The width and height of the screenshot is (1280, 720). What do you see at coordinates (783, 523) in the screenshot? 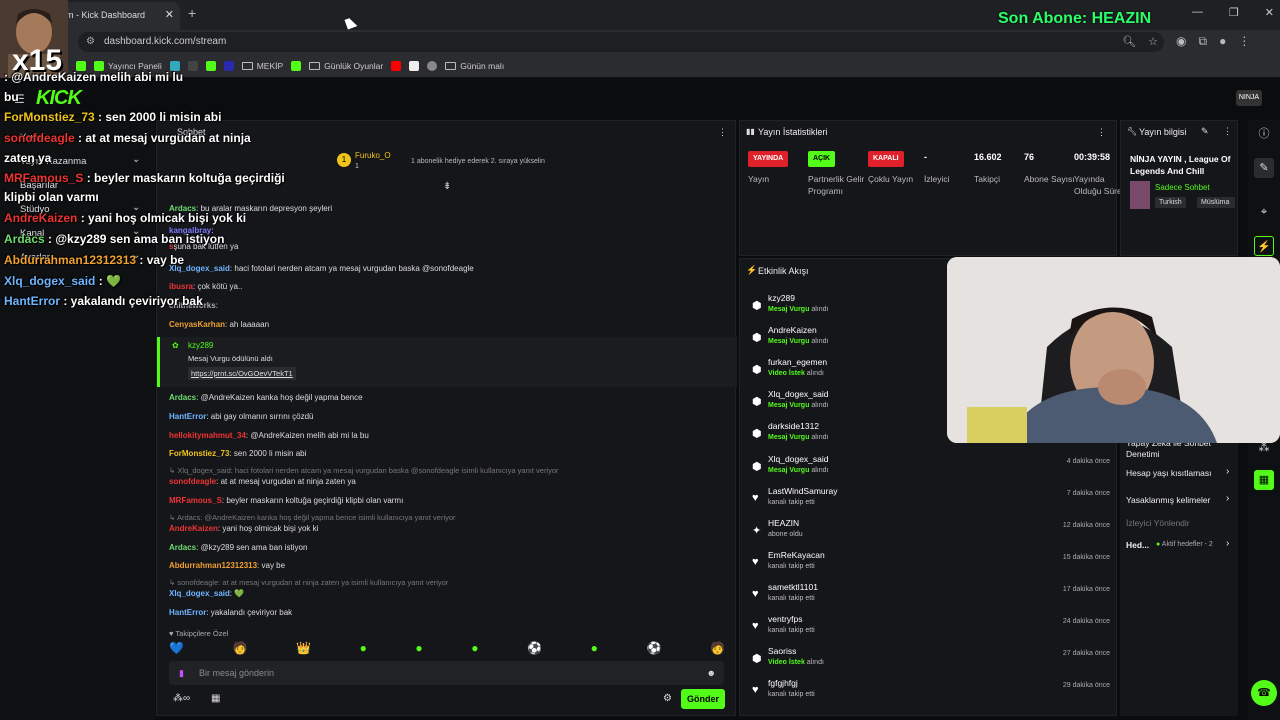
I see `activity-user: HEAZIN` at bounding box center [783, 523].